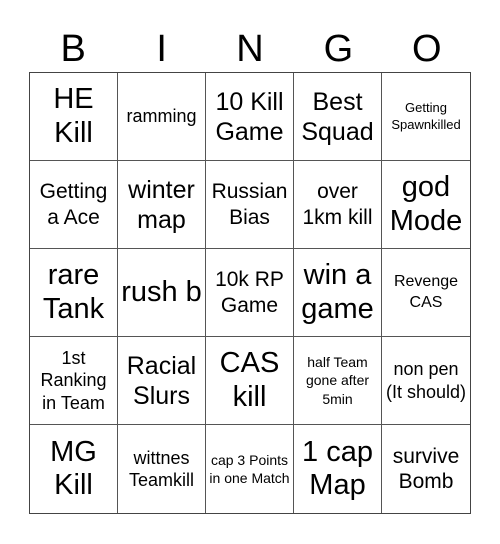 This screenshot has width=500, height=544. What do you see at coordinates (162, 293) in the screenshot?
I see `bingo-cell: rush b` at bounding box center [162, 293].